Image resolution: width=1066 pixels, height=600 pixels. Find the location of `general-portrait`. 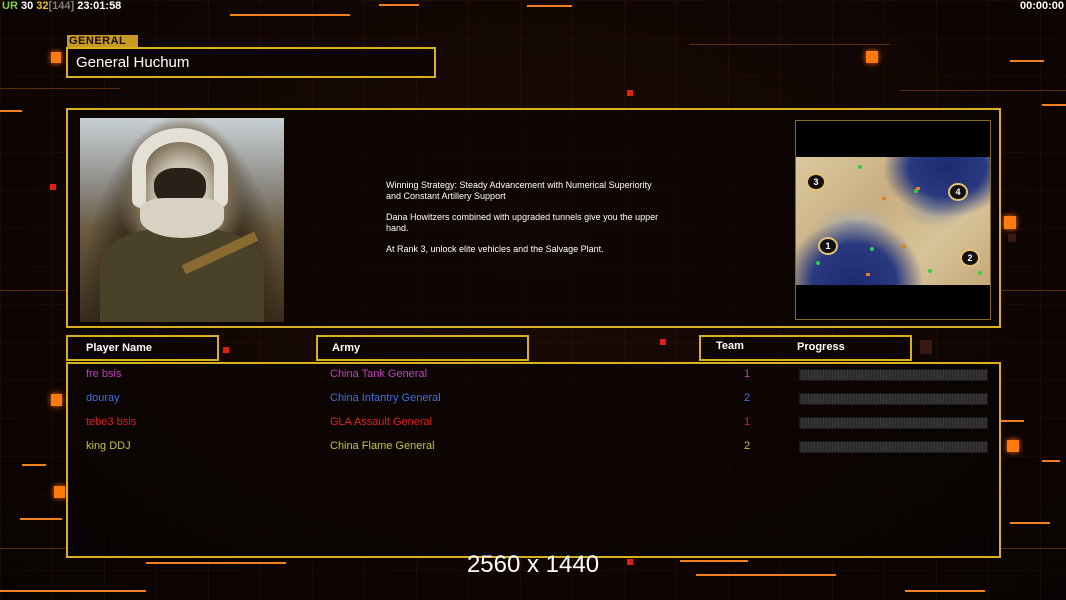

general-portrait is located at coordinates (182, 220).